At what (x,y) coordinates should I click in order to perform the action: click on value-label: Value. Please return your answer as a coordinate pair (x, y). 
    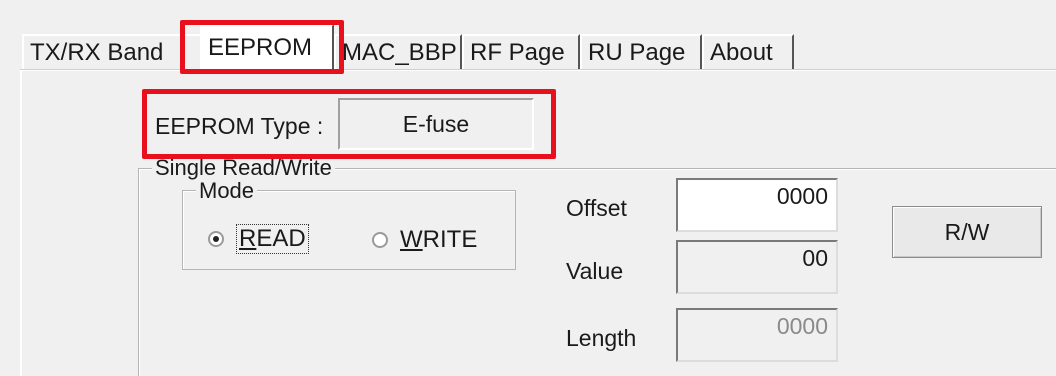
    Looking at the image, I should click on (595, 271).